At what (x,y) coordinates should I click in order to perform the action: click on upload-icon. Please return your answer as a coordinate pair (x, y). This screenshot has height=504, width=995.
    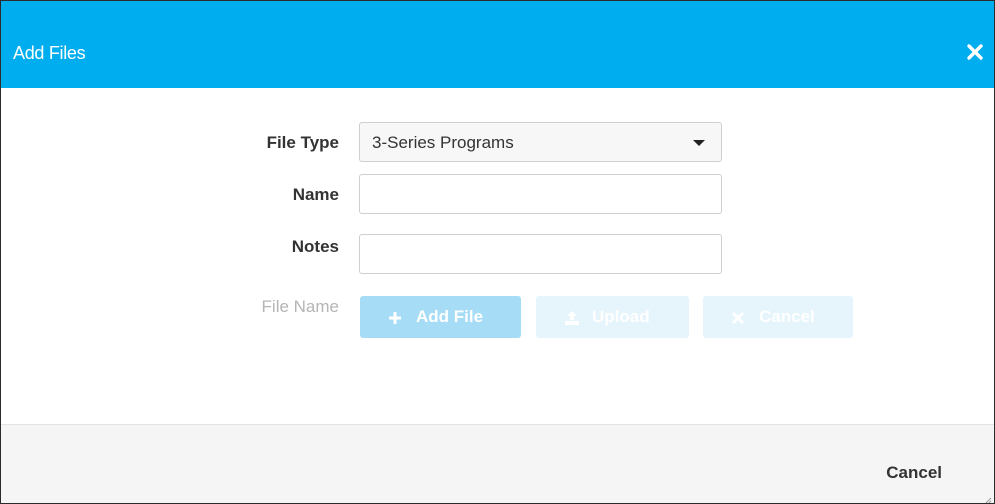
    Looking at the image, I should click on (571, 317).